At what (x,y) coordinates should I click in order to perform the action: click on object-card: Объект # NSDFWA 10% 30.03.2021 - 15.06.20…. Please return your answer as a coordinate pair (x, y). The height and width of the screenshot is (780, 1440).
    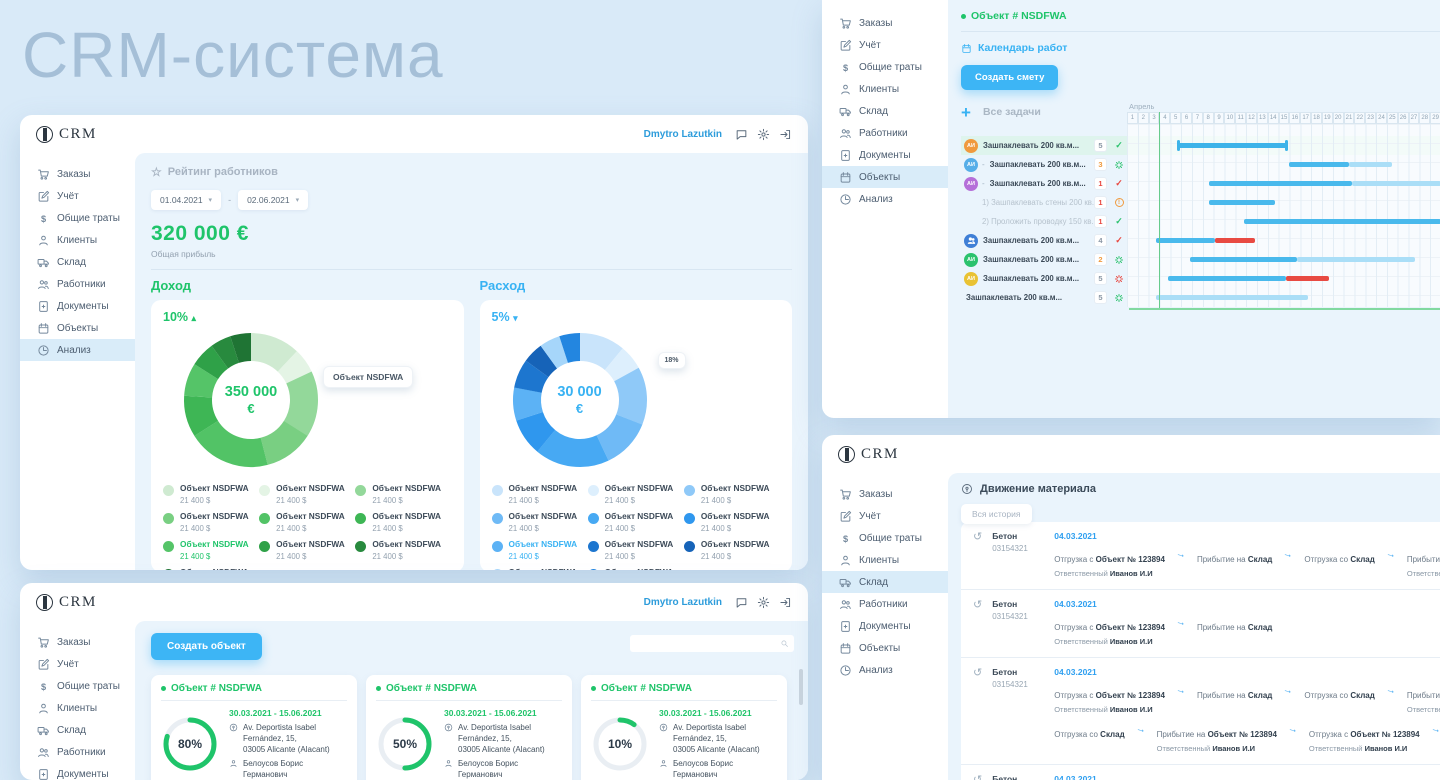
    Looking at the image, I should click on (684, 727).